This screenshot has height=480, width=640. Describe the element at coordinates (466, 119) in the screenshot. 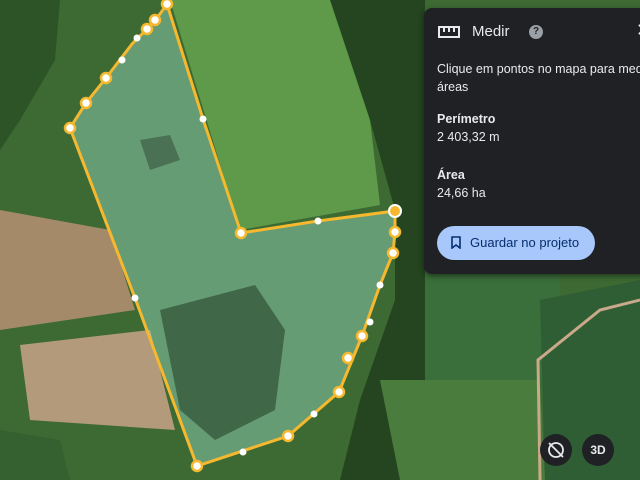

I see `perimeter-label: Perímetro` at that location.